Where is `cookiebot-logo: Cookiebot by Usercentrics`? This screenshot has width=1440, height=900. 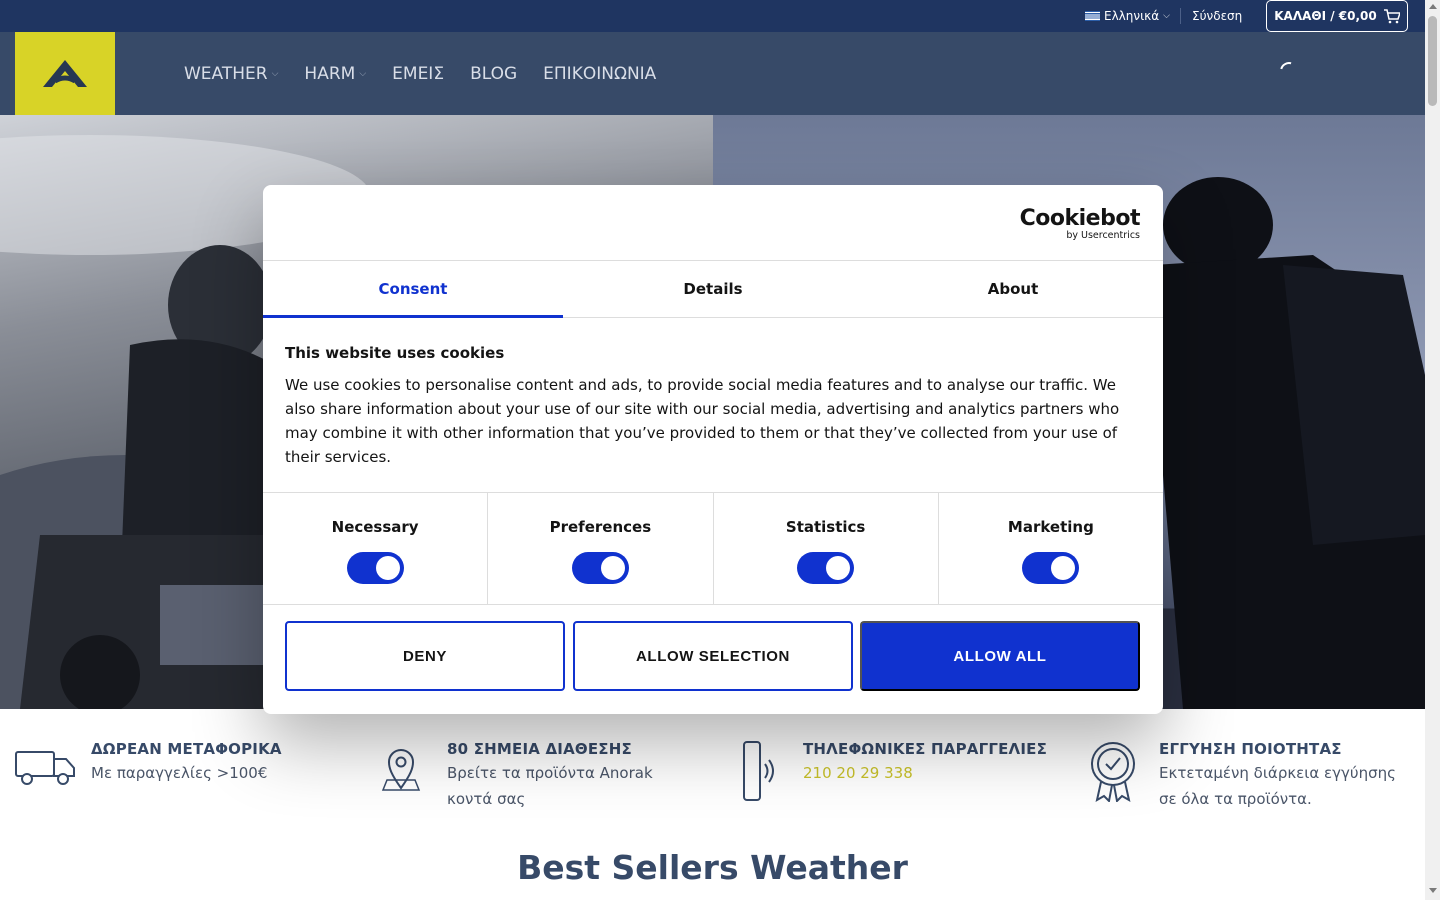 cookiebot-logo: Cookiebot by Usercentrics is located at coordinates (1080, 223).